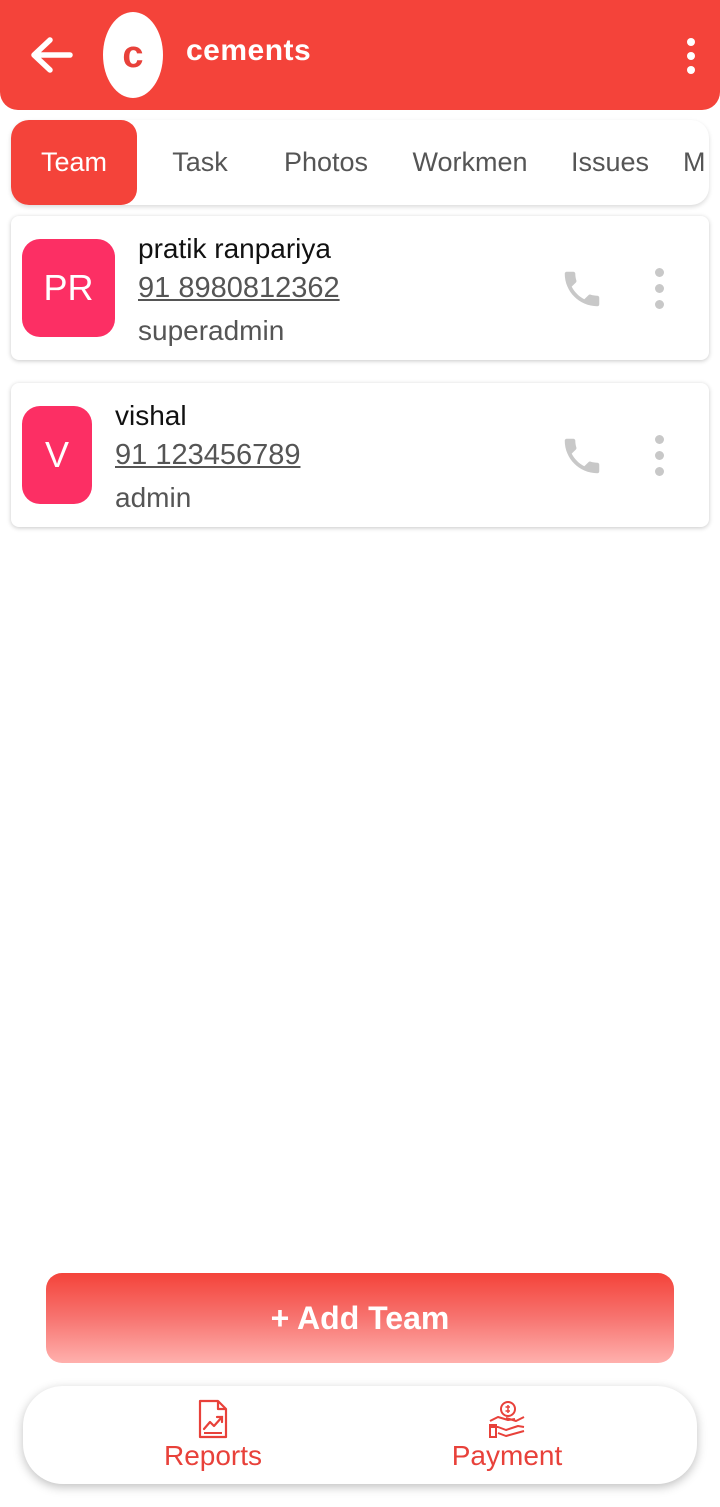  What do you see at coordinates (470, 162) in the screenshot?
I see `tab-workmen: Workmen` at bounding box center [470, 162].